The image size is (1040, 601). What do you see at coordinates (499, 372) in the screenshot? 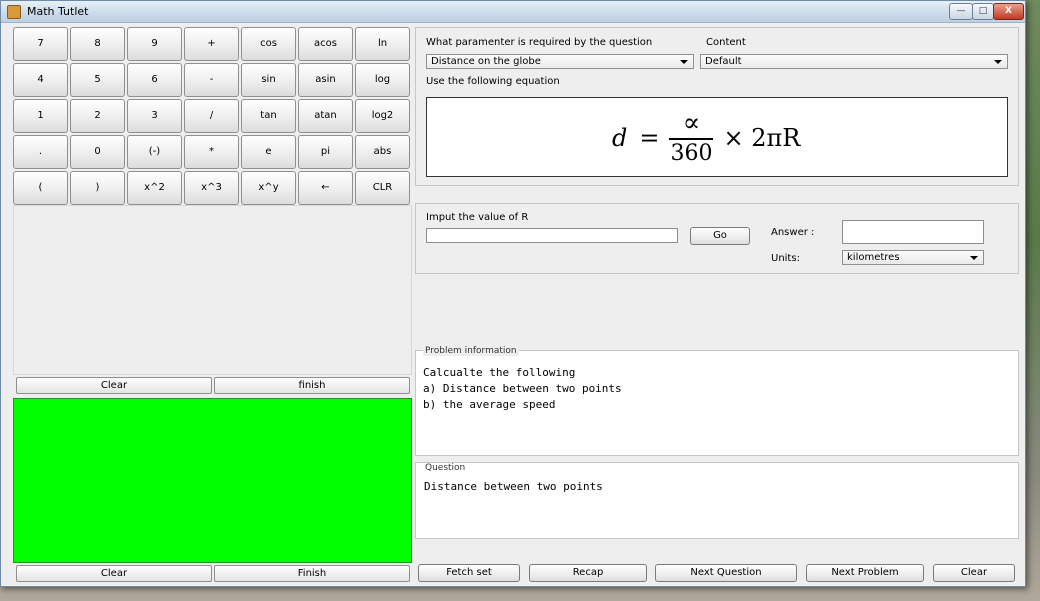
I see `problem-info-line: Calcualte the following` at bounding box center [499, 372].